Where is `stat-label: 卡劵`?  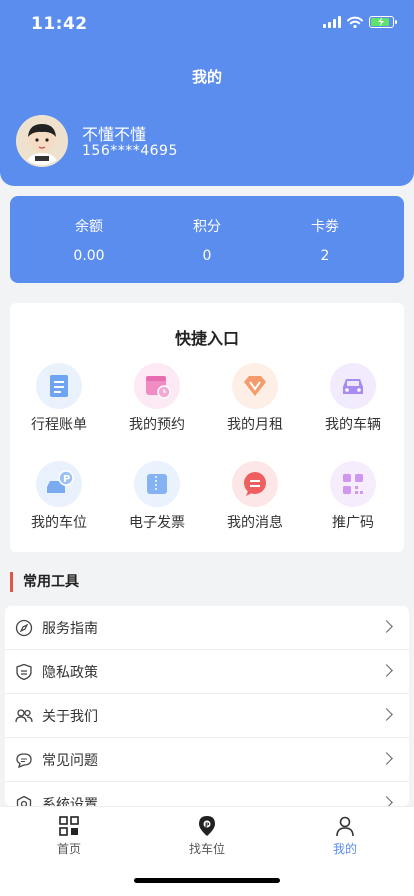
stat-label: 卡劵 is located at coordinates (325, 227).